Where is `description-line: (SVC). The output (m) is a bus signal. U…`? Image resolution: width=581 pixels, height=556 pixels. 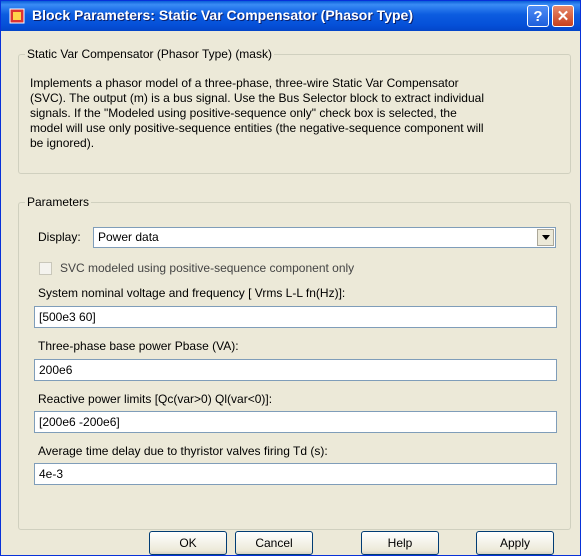
description-line: (SVC). The output (m) is a bus signal. U… is located at coordinates (257, 98).